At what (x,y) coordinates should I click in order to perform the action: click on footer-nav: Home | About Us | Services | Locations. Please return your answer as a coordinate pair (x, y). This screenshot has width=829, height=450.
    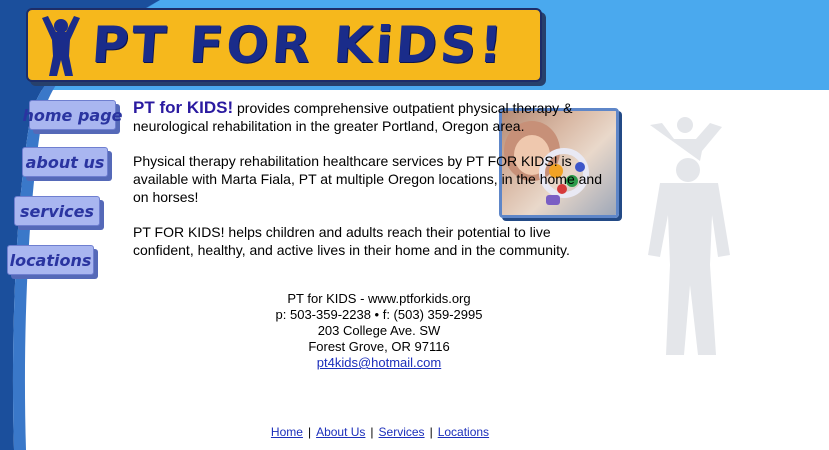
    Looking at the image, I should click on (380, 432).